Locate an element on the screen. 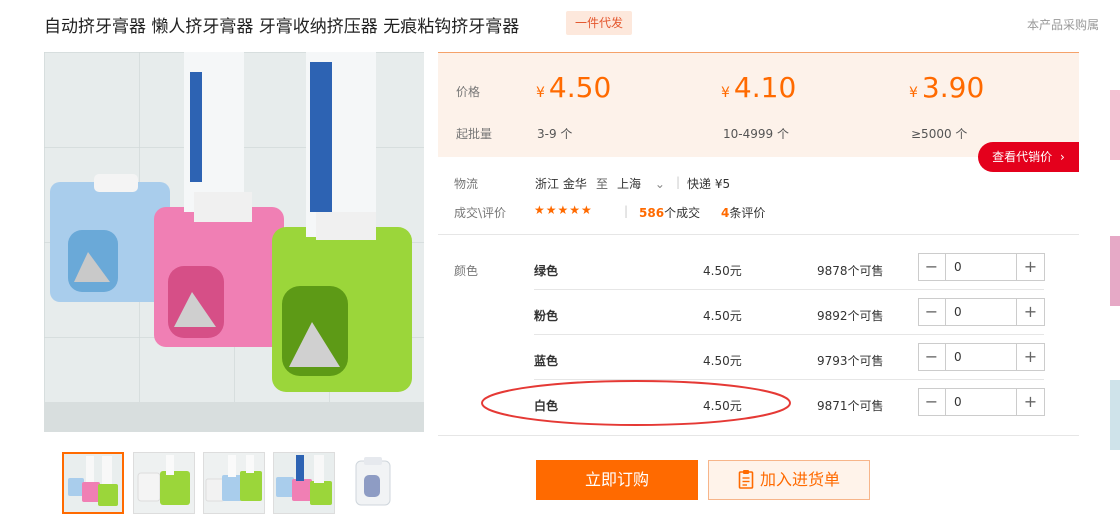 Image resolution: width=1120 pixels, height=523 pixels. deals-count: 586个成交 is located at coordinates (669, 212).